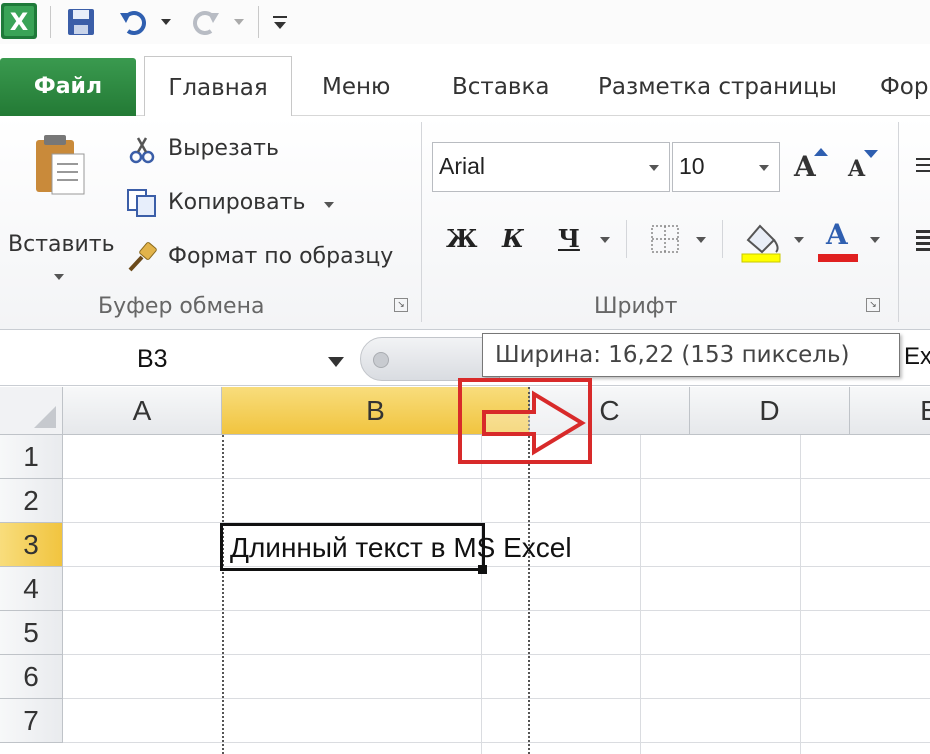  I want to click on active-cell-border, so click(352, 547).